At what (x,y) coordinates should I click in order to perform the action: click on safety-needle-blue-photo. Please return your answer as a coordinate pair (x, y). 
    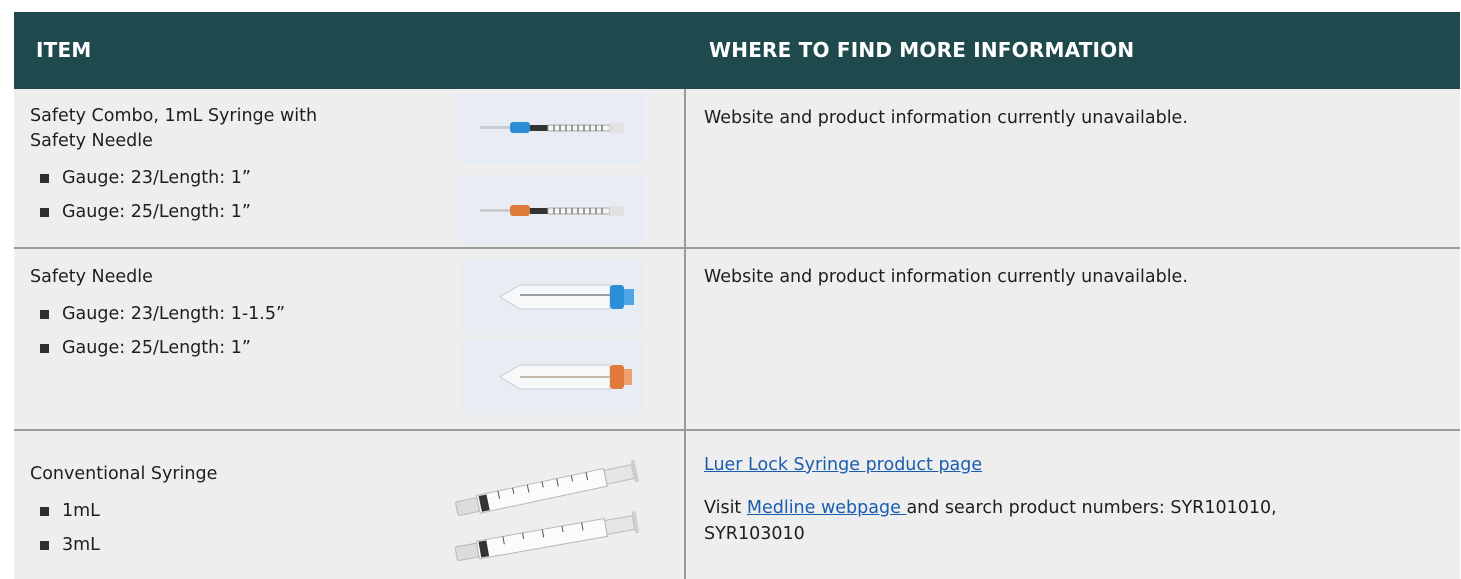
    Looking at the image, I should click on (552, 297).